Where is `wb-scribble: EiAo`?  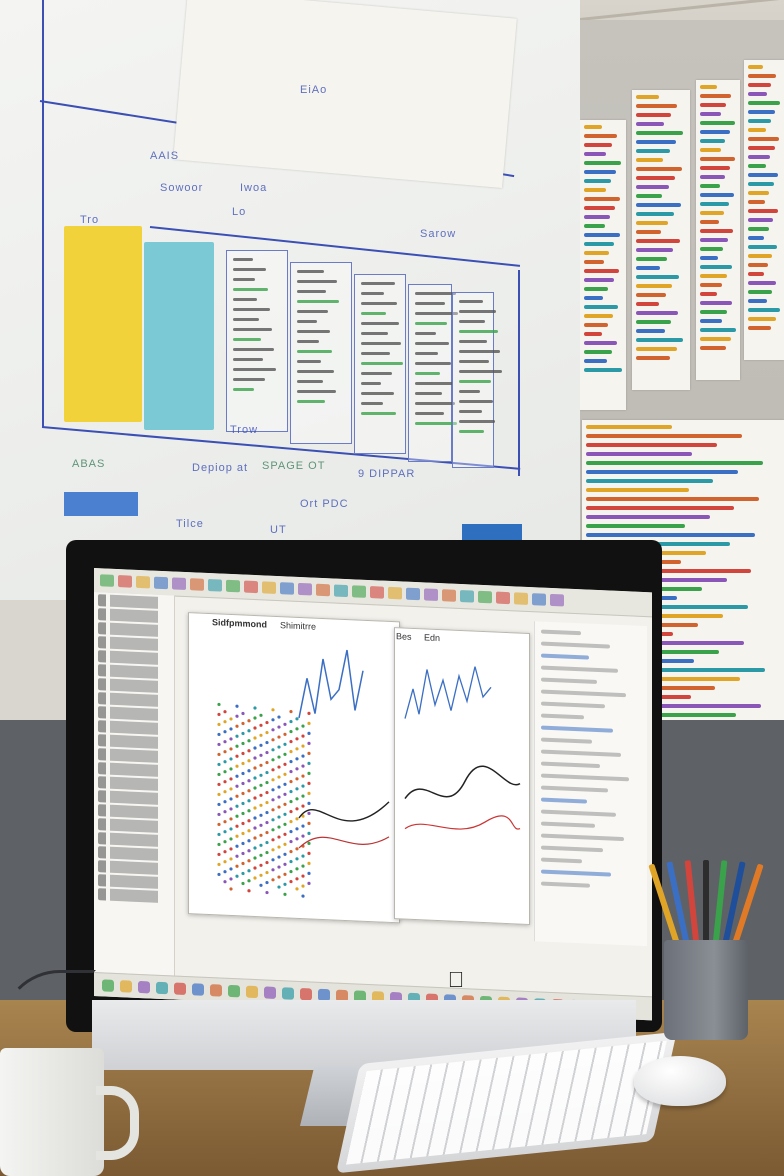 wb-scribble: EiAo is located at coordinates (314, 90).